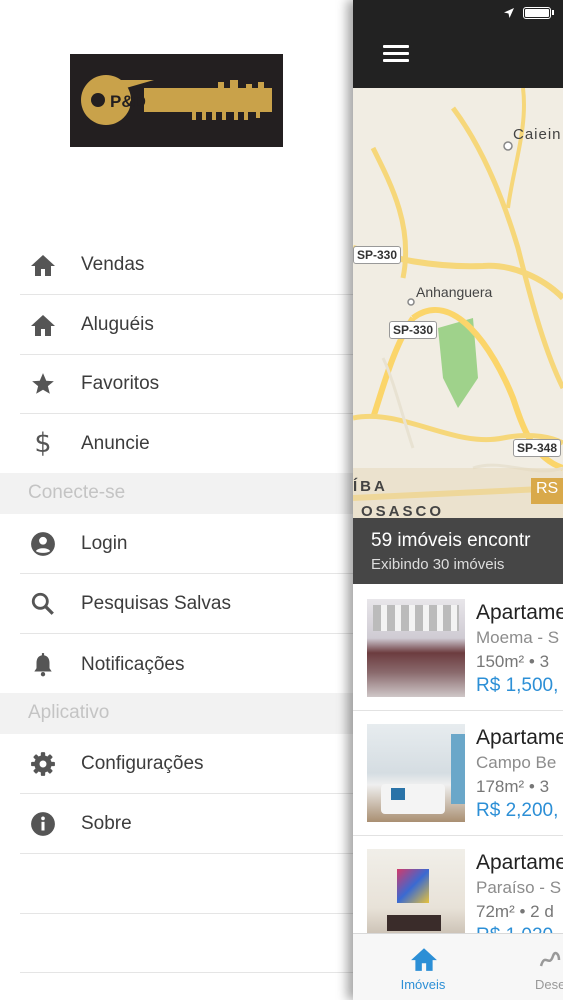 The height and width of the screenshot is (1000, 563). Describe the element at coordinates (69, 712) in the screenshot. I see `section-title: Aplicativo` at that location.